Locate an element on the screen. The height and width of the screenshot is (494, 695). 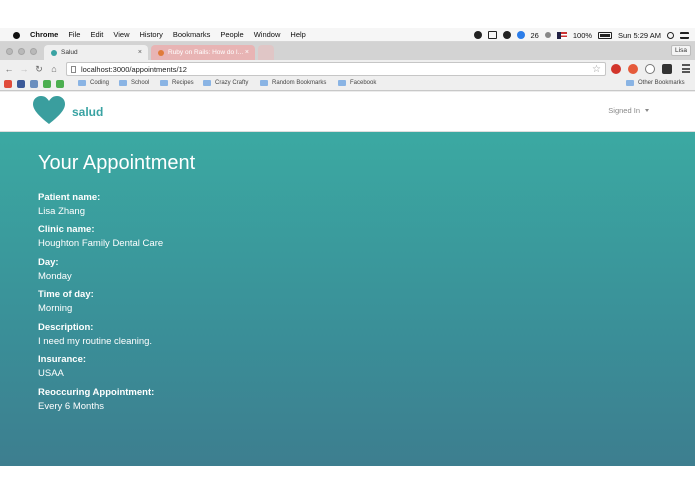
dropbox-icon is located at coordinates (477, 35).